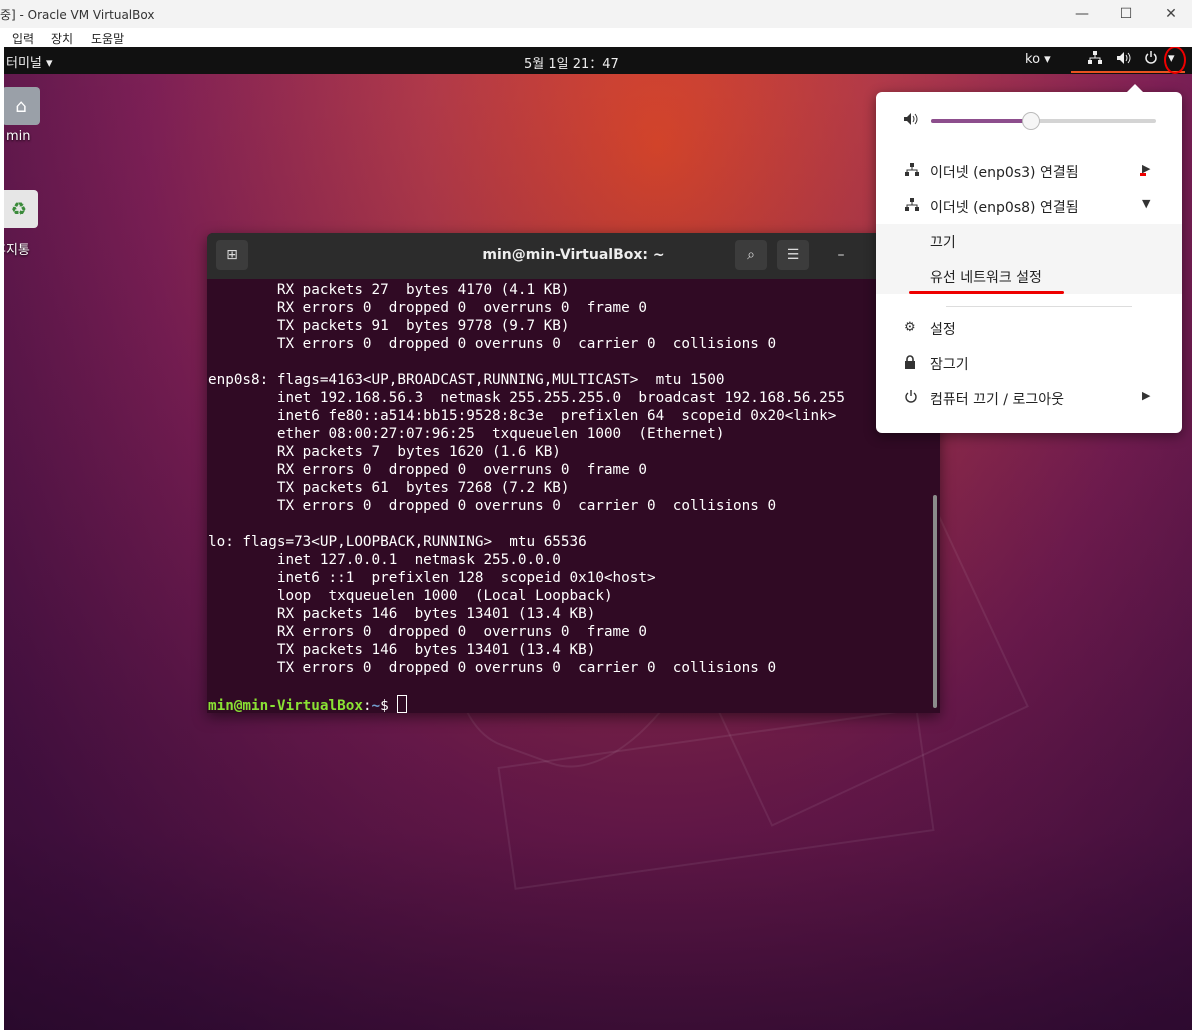 This screenshot has width=1192, height=1030. I want to click on prompt-path: ~, so click(376, 705).